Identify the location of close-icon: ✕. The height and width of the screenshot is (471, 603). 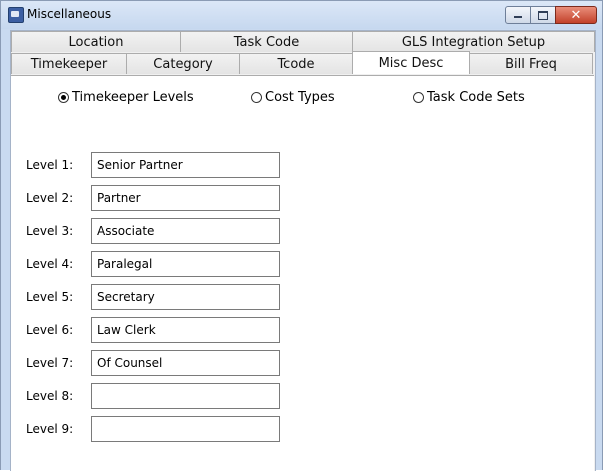
(576, 15).